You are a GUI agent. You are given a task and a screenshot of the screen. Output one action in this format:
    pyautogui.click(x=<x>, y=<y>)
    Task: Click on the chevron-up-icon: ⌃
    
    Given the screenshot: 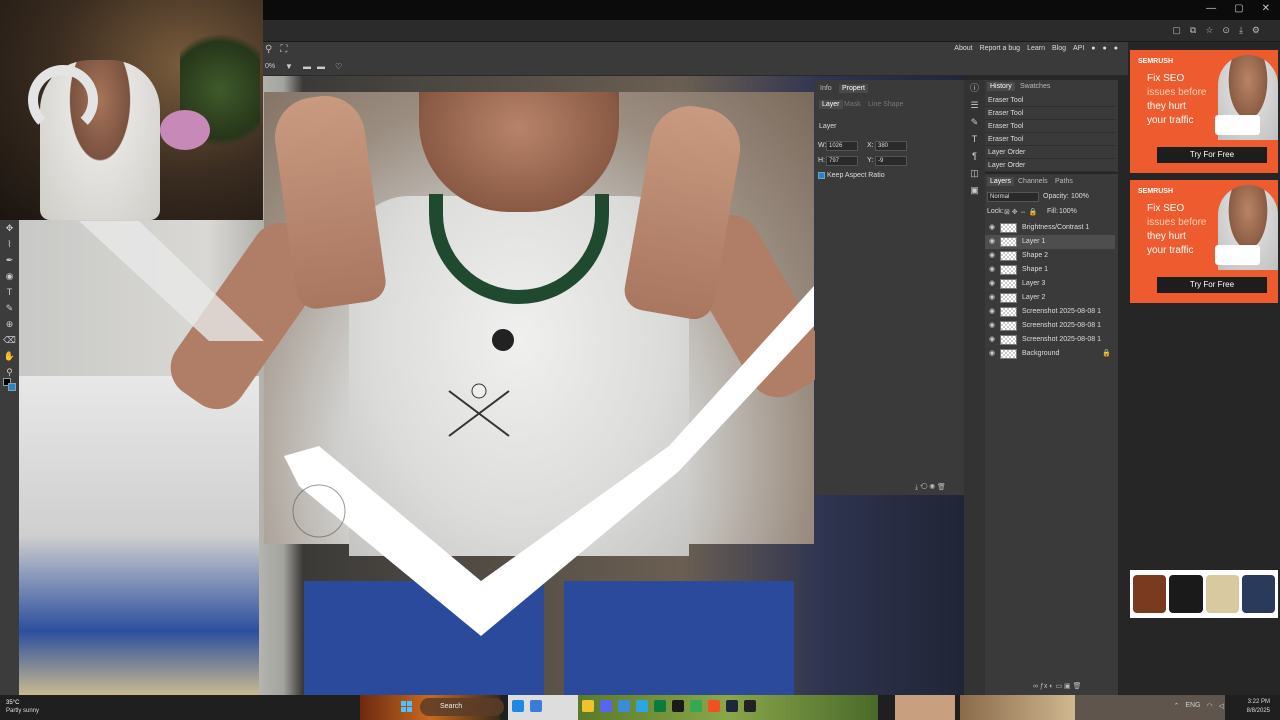 What is the action you would take?
    pyautogui.click(x=1176, y=706)
    